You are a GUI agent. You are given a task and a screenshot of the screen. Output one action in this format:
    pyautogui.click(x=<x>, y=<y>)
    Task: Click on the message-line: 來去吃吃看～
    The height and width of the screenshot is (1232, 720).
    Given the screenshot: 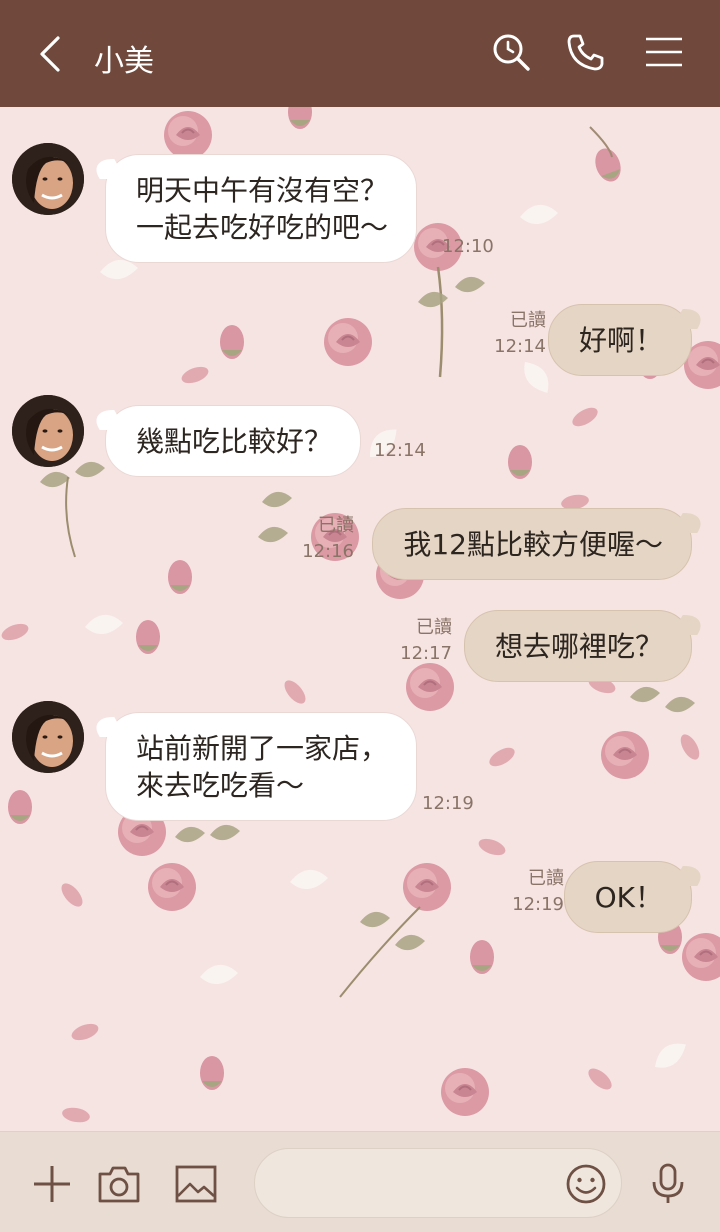 What is the action you would take?
    pyautogui.click(x=220, y=785)
    